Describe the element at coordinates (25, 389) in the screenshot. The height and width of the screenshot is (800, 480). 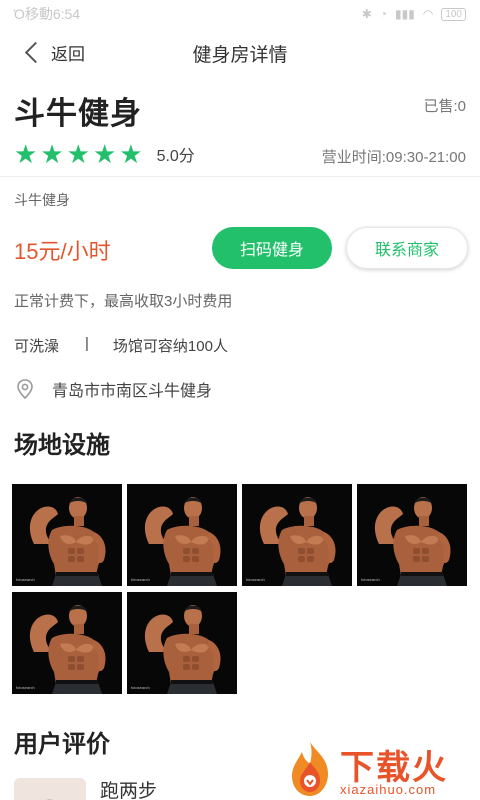
I see `location-pin-icon` at that location.